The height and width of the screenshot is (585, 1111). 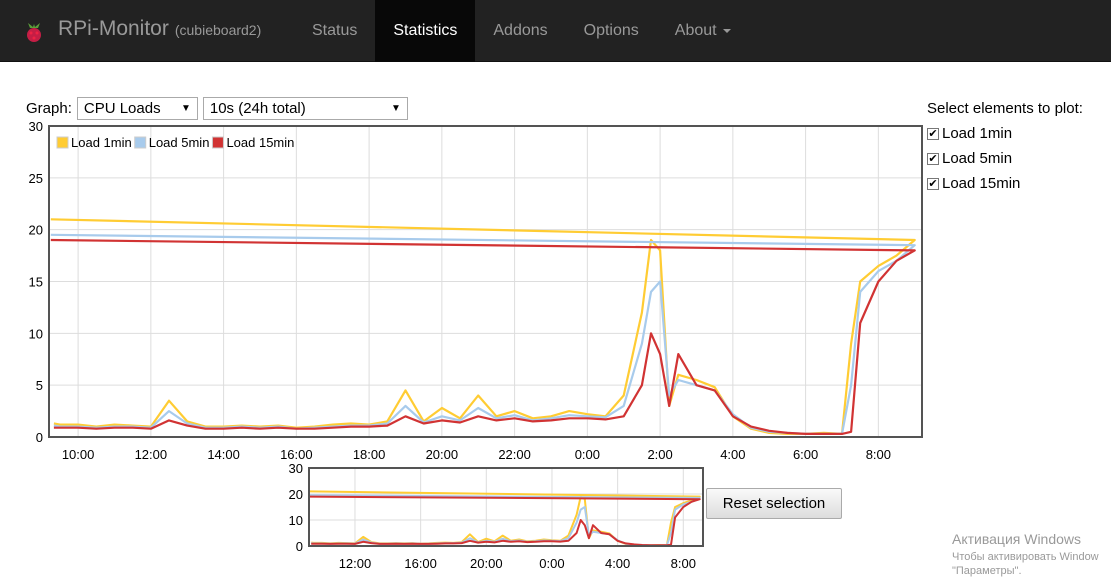 I want to click on nav-statistics: Statistics, so click(x=425, y=31).